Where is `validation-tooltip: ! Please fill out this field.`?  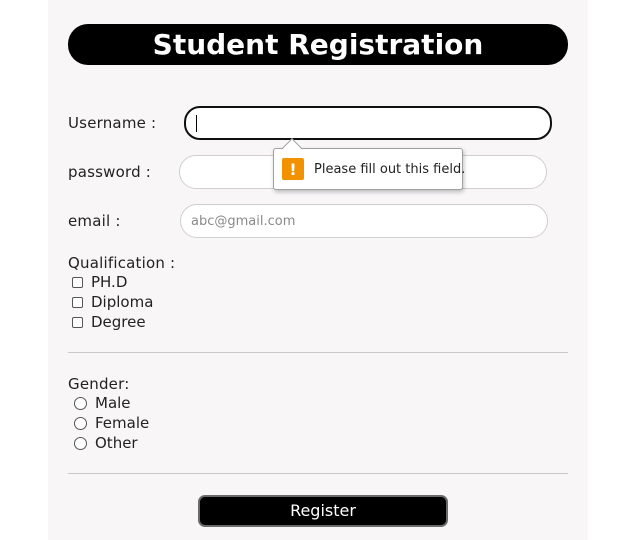
validation-tooltip: ! Please fill out this field. is located at coordinates (369, 169).